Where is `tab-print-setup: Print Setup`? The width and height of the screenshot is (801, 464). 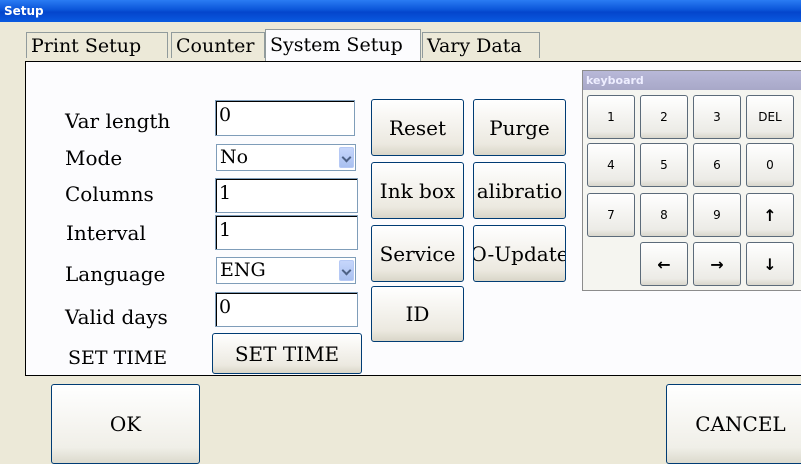 tab-print-setup: Print Setup is located at coordinates (97, 45).